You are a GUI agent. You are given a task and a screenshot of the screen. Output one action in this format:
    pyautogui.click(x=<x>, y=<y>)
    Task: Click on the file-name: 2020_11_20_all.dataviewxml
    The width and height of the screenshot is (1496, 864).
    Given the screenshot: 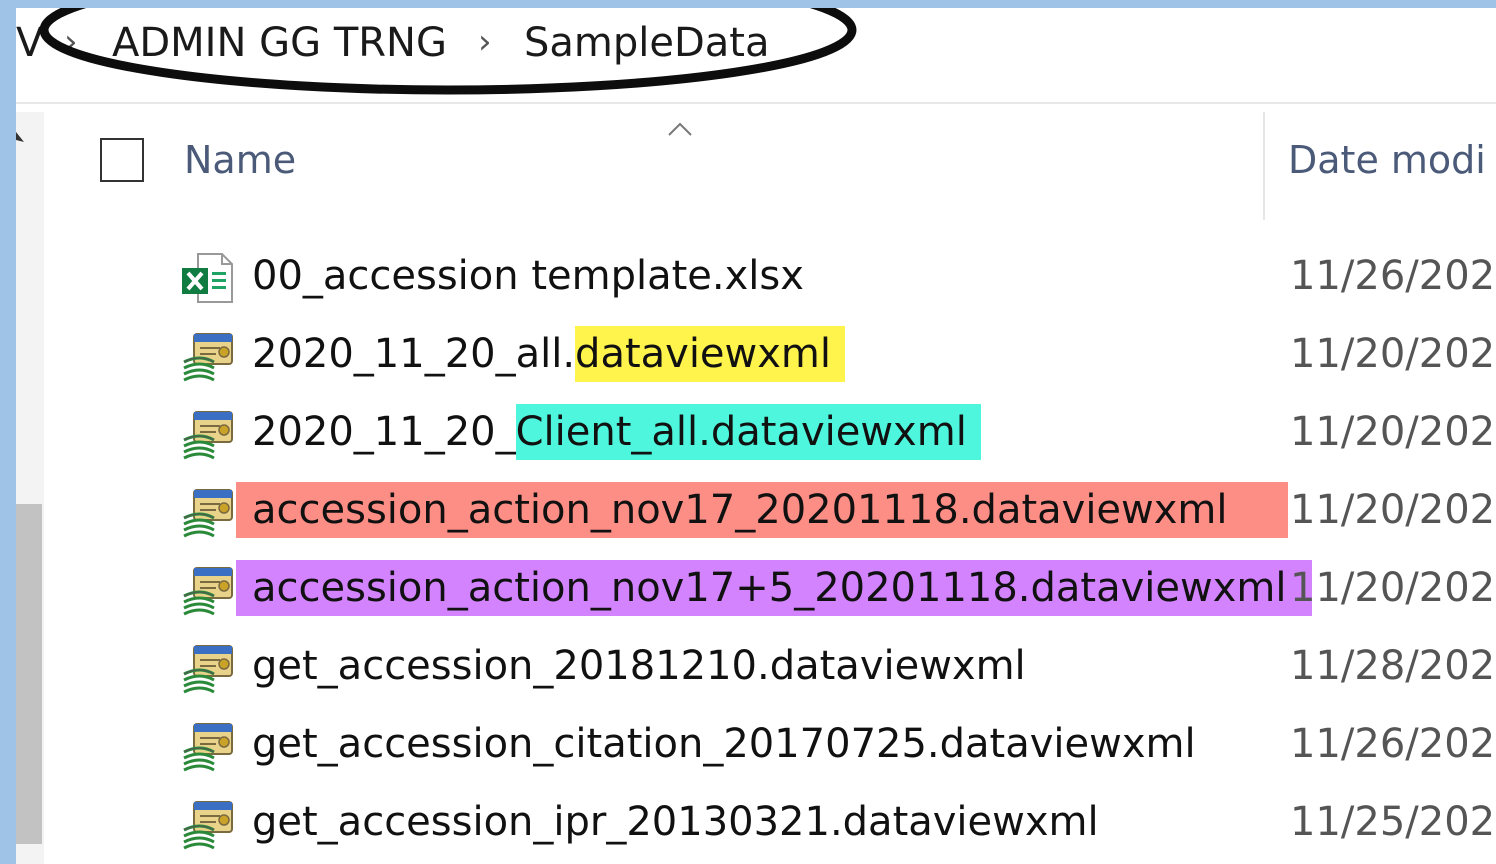 What is the action you would take?
    pyautogui.click(x=549, y=354)
    